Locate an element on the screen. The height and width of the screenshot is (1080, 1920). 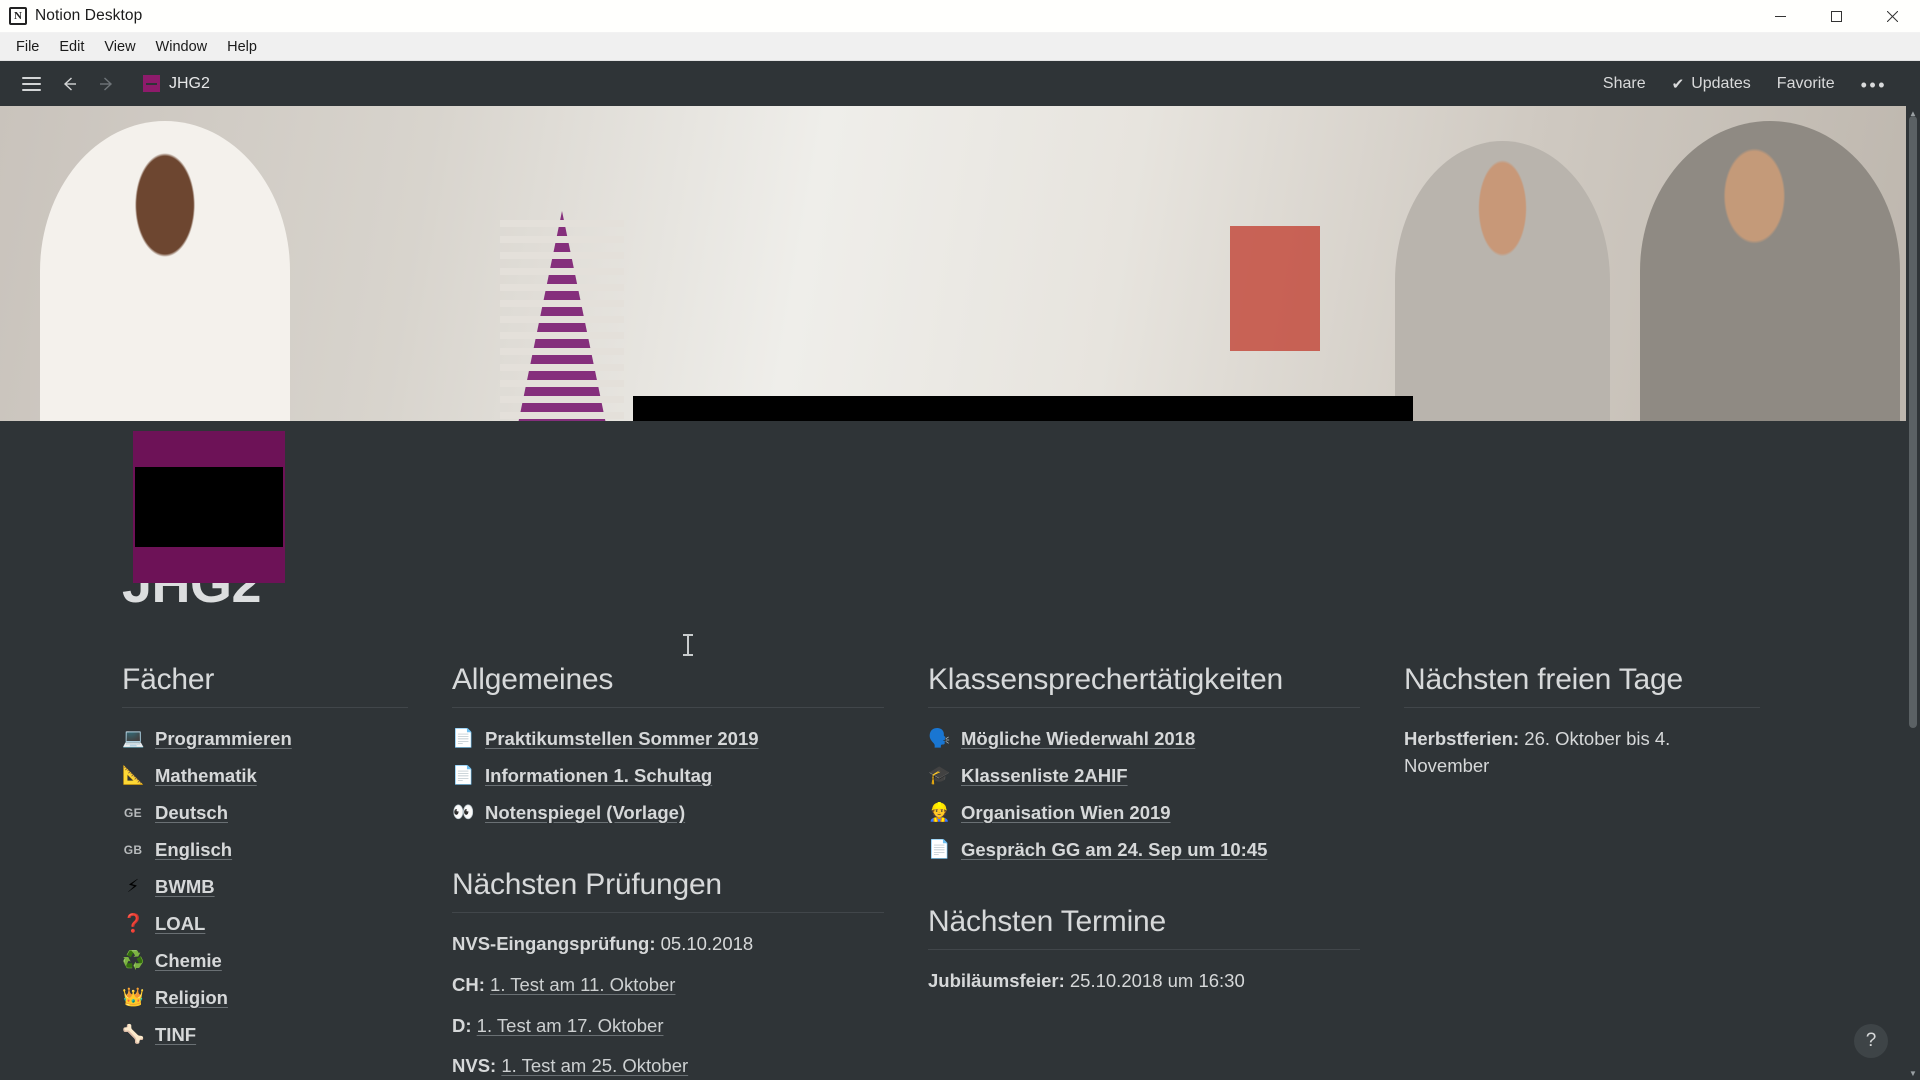
laptop-icon: 💻 is located at coordinates (133, 738).